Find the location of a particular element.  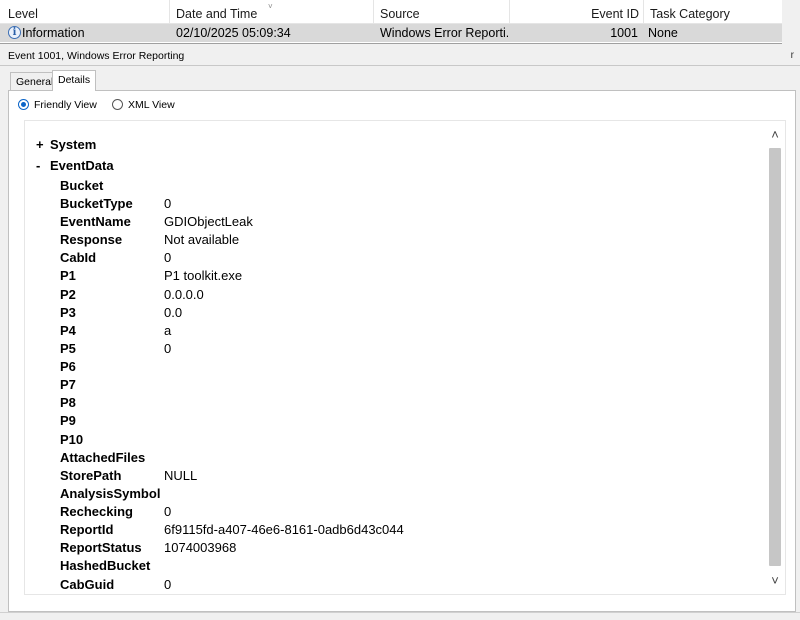

field-row: P2 0.0.0.0 is located at coordinates (132, 295).